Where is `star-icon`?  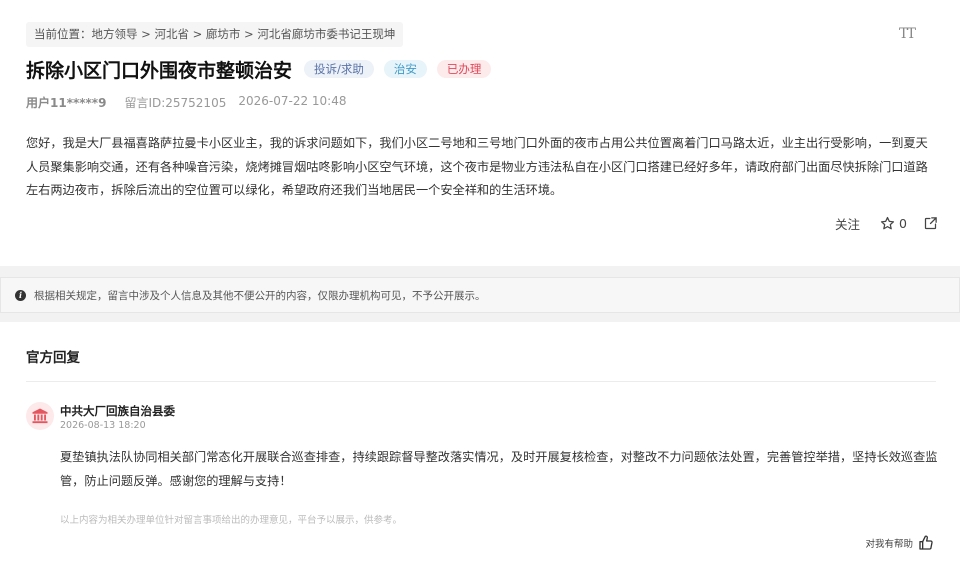
star-icon is located at coordinates (887, 223).